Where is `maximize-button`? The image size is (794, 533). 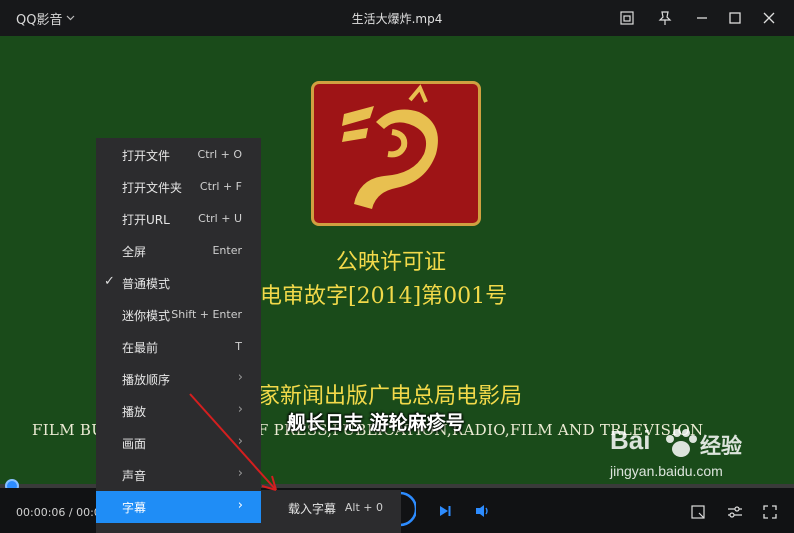
maximize-button is located at coordinates (735, 18).